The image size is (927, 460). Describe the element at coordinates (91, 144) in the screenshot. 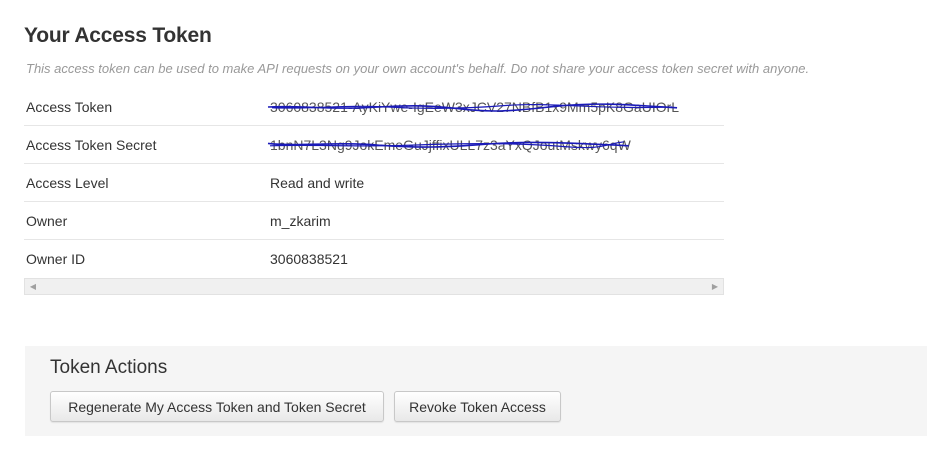

I see `access-token-secret-label: Access Token Secret` at that location.